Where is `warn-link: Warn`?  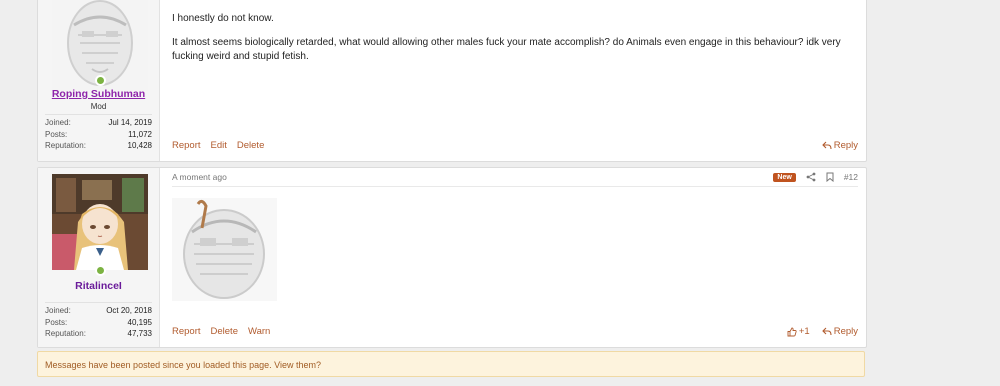 warn-link: Warn is located at coordinates (259, 331).